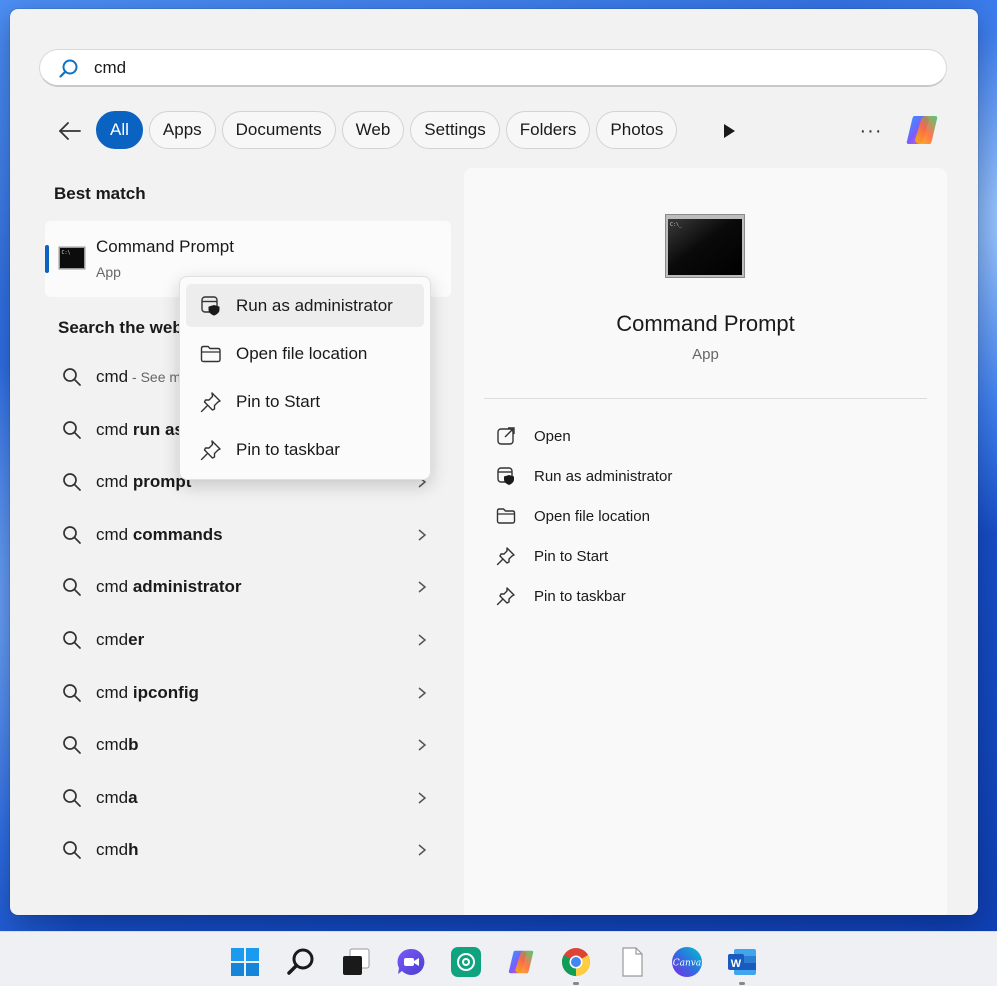 Image resolution: width=997 pixels, height=986 pixels. Describe the element at coordinates (66, 253) in the screenshot. I see `svg-text: C:\` at that location.